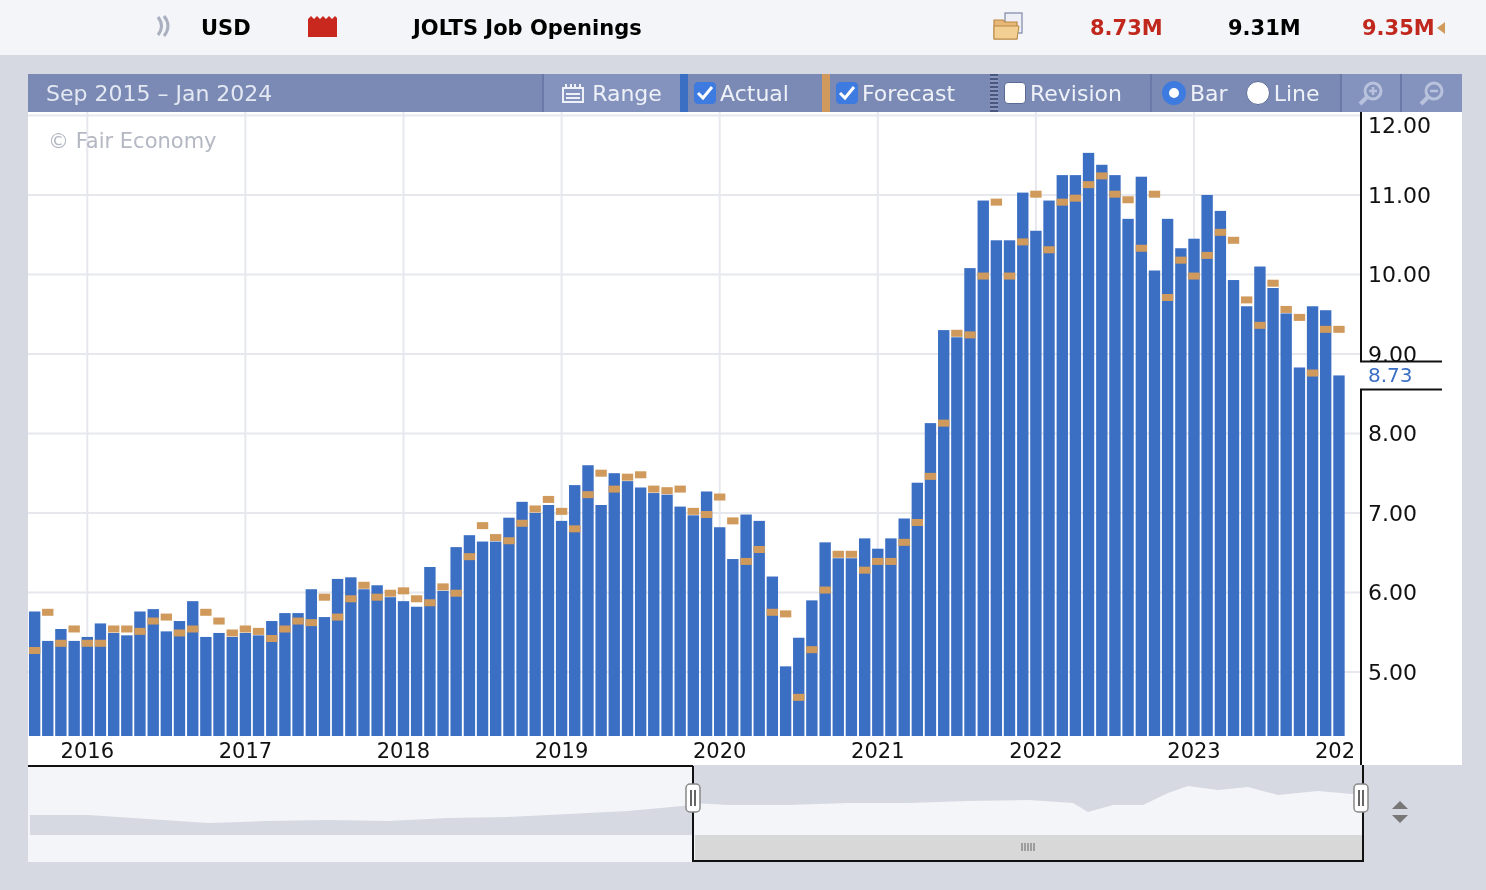  What do you see at coordinates (755, 93) in the screenshot?
I see `series-toggle: Actual` at bounding box center [755, 93].